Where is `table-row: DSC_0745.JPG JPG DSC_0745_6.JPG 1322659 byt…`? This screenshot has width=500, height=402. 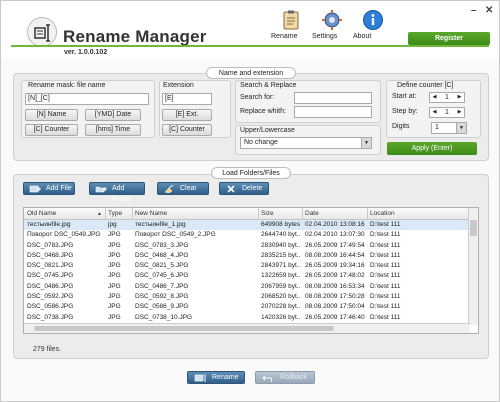 table-row: DSC_0745.JPG JPG DSC_0745_6.JPG 1322659 byt… is located at coordinates (247, 276).